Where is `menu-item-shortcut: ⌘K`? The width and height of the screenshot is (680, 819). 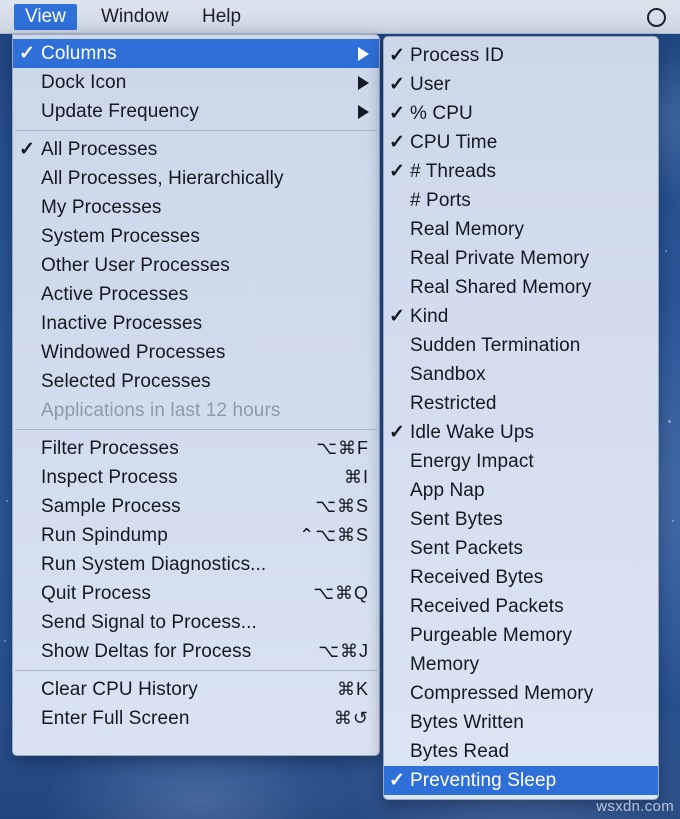 menu-item-shortcut: ⌘K is located at coordinates (352, 689).